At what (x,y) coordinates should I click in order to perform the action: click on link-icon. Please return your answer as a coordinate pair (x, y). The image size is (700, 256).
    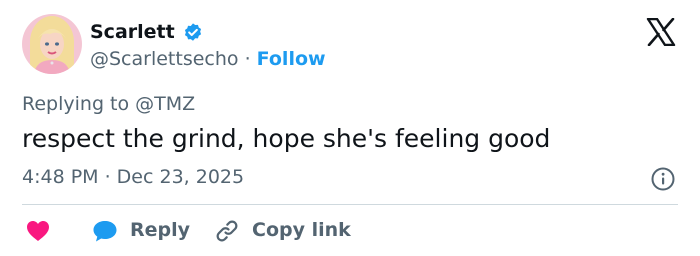
    Looking at the image, I should click on (227, 231).